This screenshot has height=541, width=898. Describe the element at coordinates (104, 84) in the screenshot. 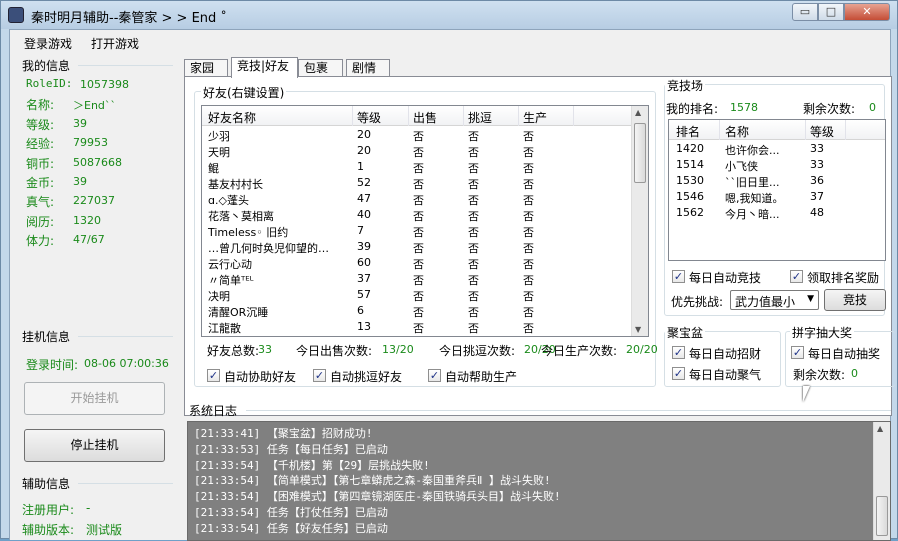

I see `info-value: 1057398` at that location.